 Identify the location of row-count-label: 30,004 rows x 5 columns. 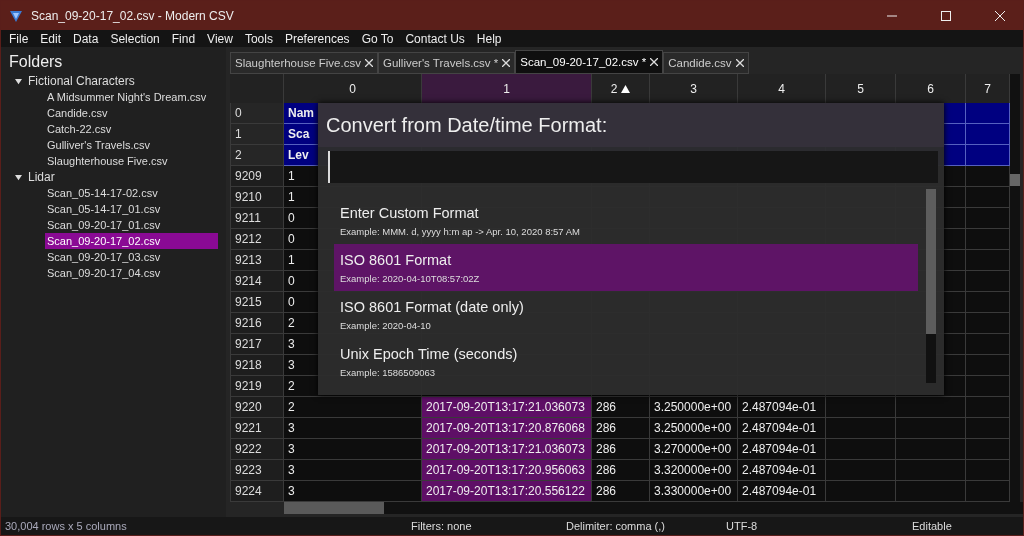
(66, 526).